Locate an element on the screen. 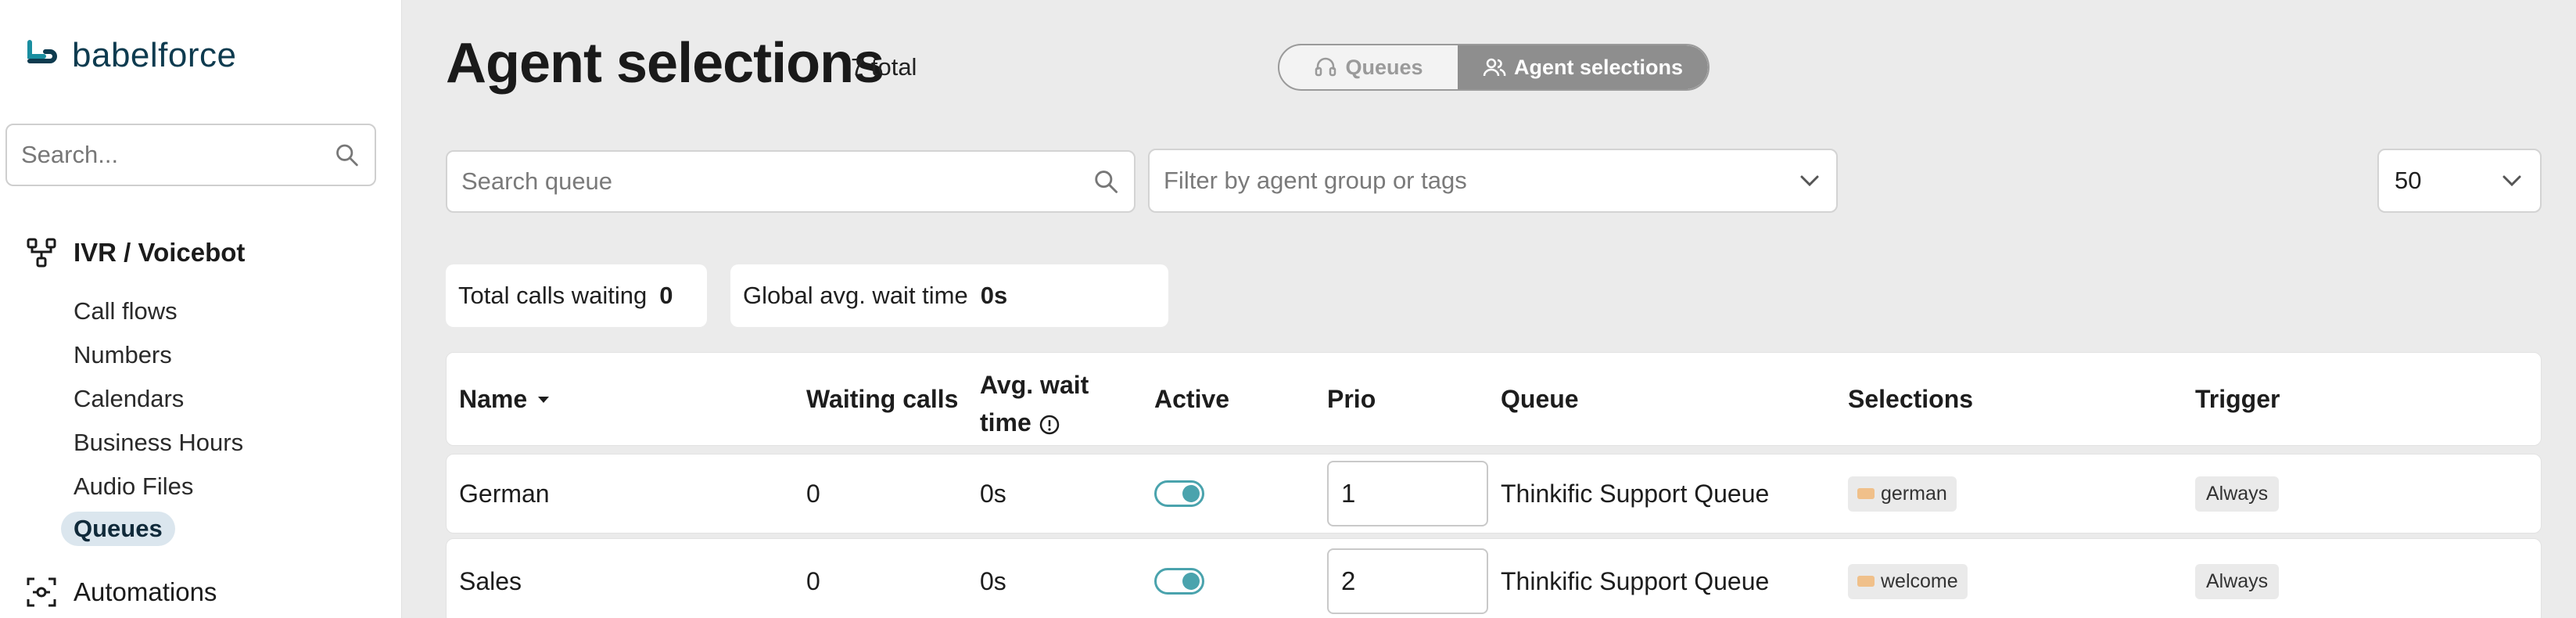  stat-value: 0 is located at coordinates (666, 295).